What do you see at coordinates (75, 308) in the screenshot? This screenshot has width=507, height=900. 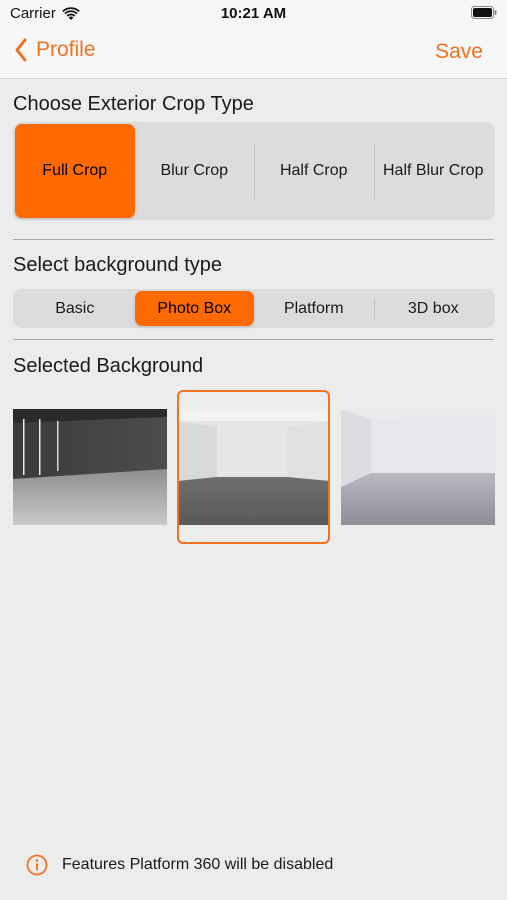 I see `background-option-basic: Basic` at bounding box center [75, 308].